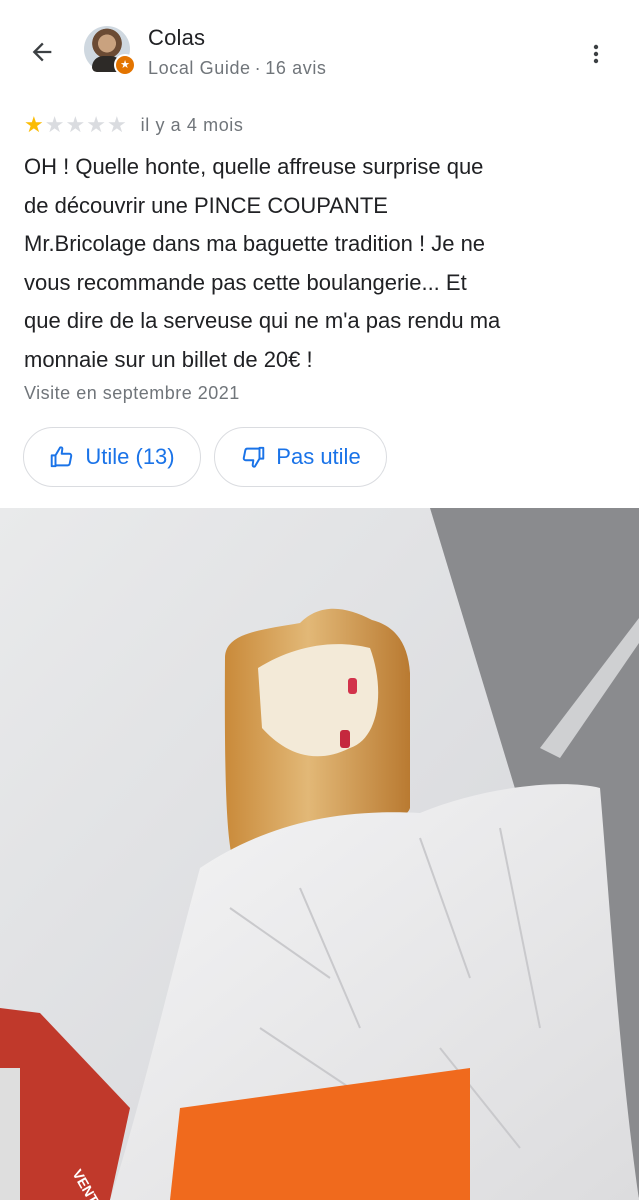 Image resolution: width=639 pixels, height=1200 pixels. I want to click on arrow-left-icon, so click(42, 52).